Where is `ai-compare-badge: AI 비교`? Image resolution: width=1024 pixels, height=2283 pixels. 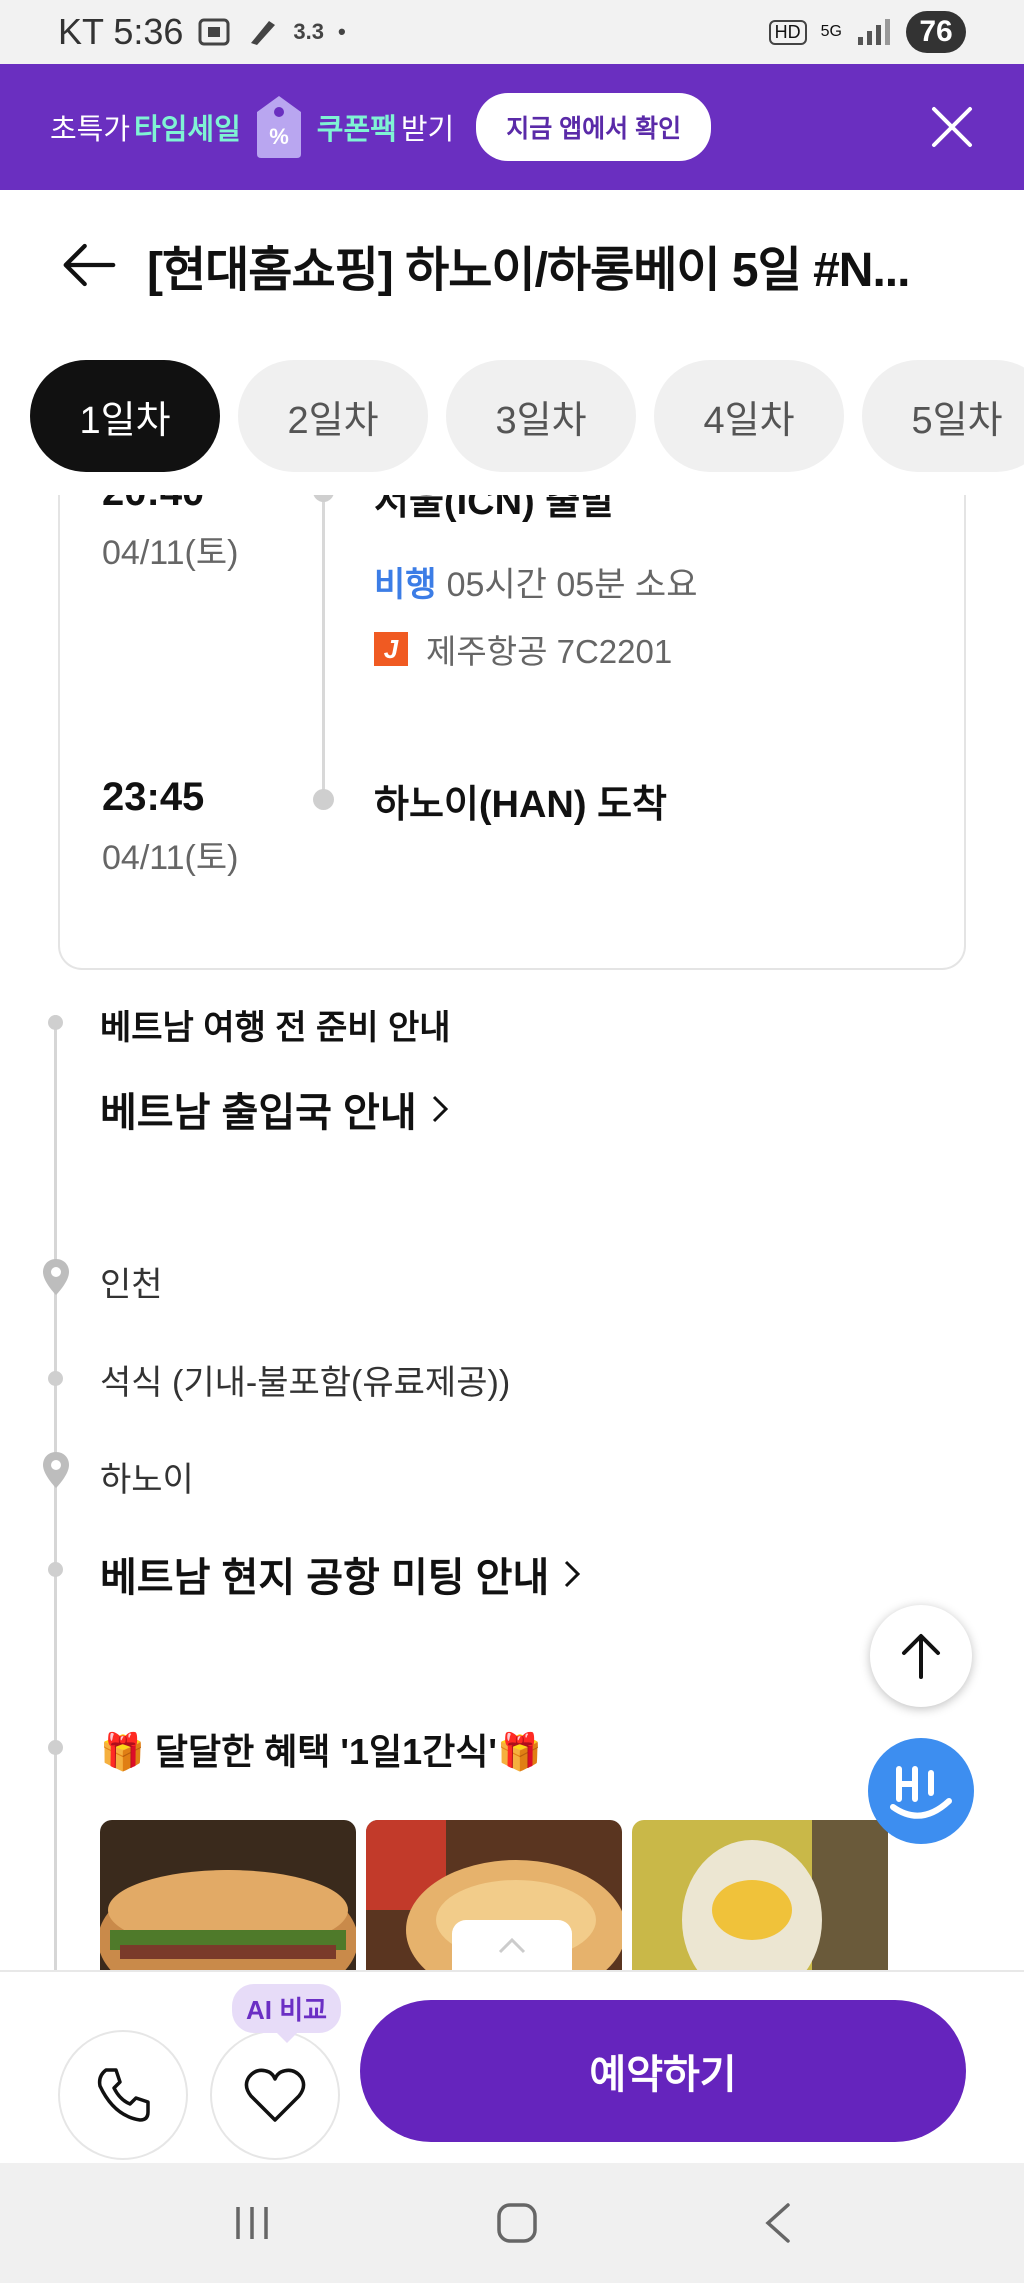
ai-compare-badge: AI 비교 is located at coordinates (287, 2013).